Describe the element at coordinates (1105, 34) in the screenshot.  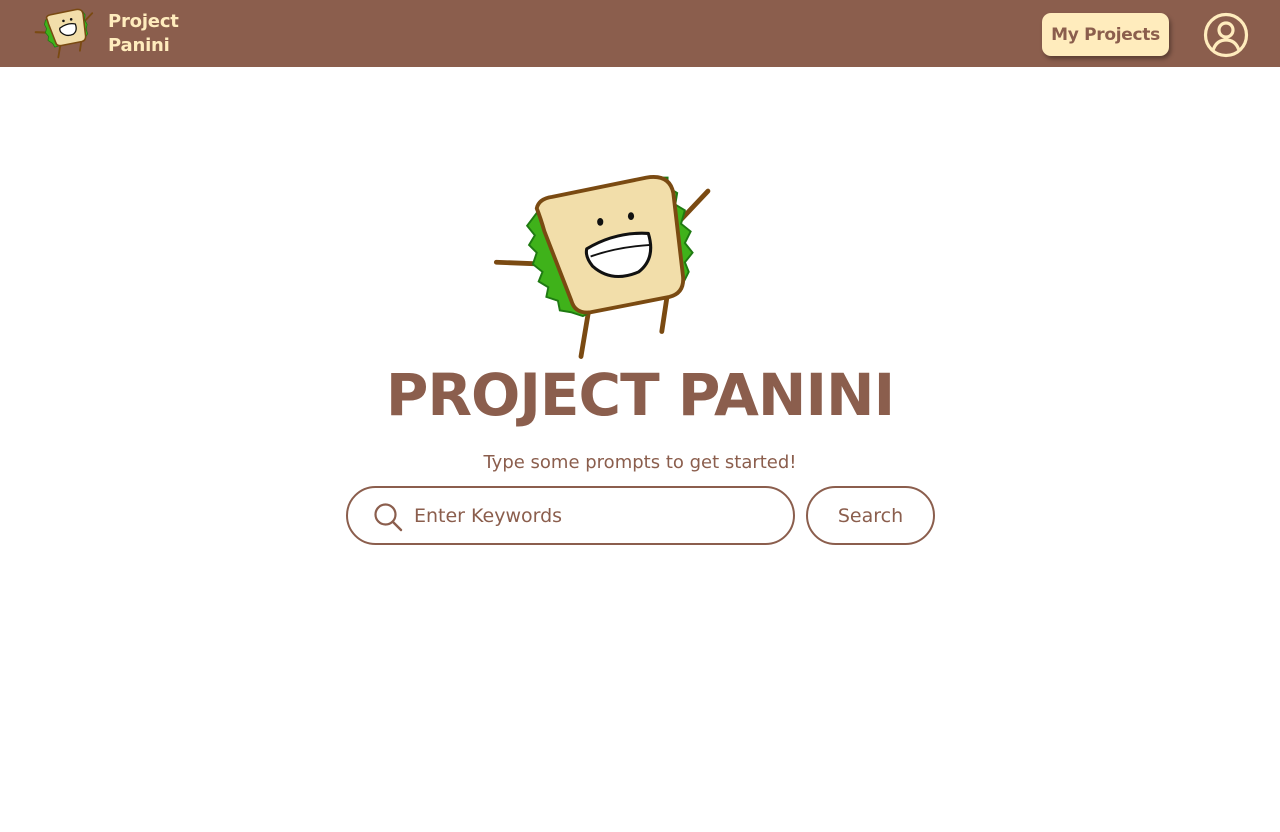
I see `my-projects-button: My Projects` at that location.